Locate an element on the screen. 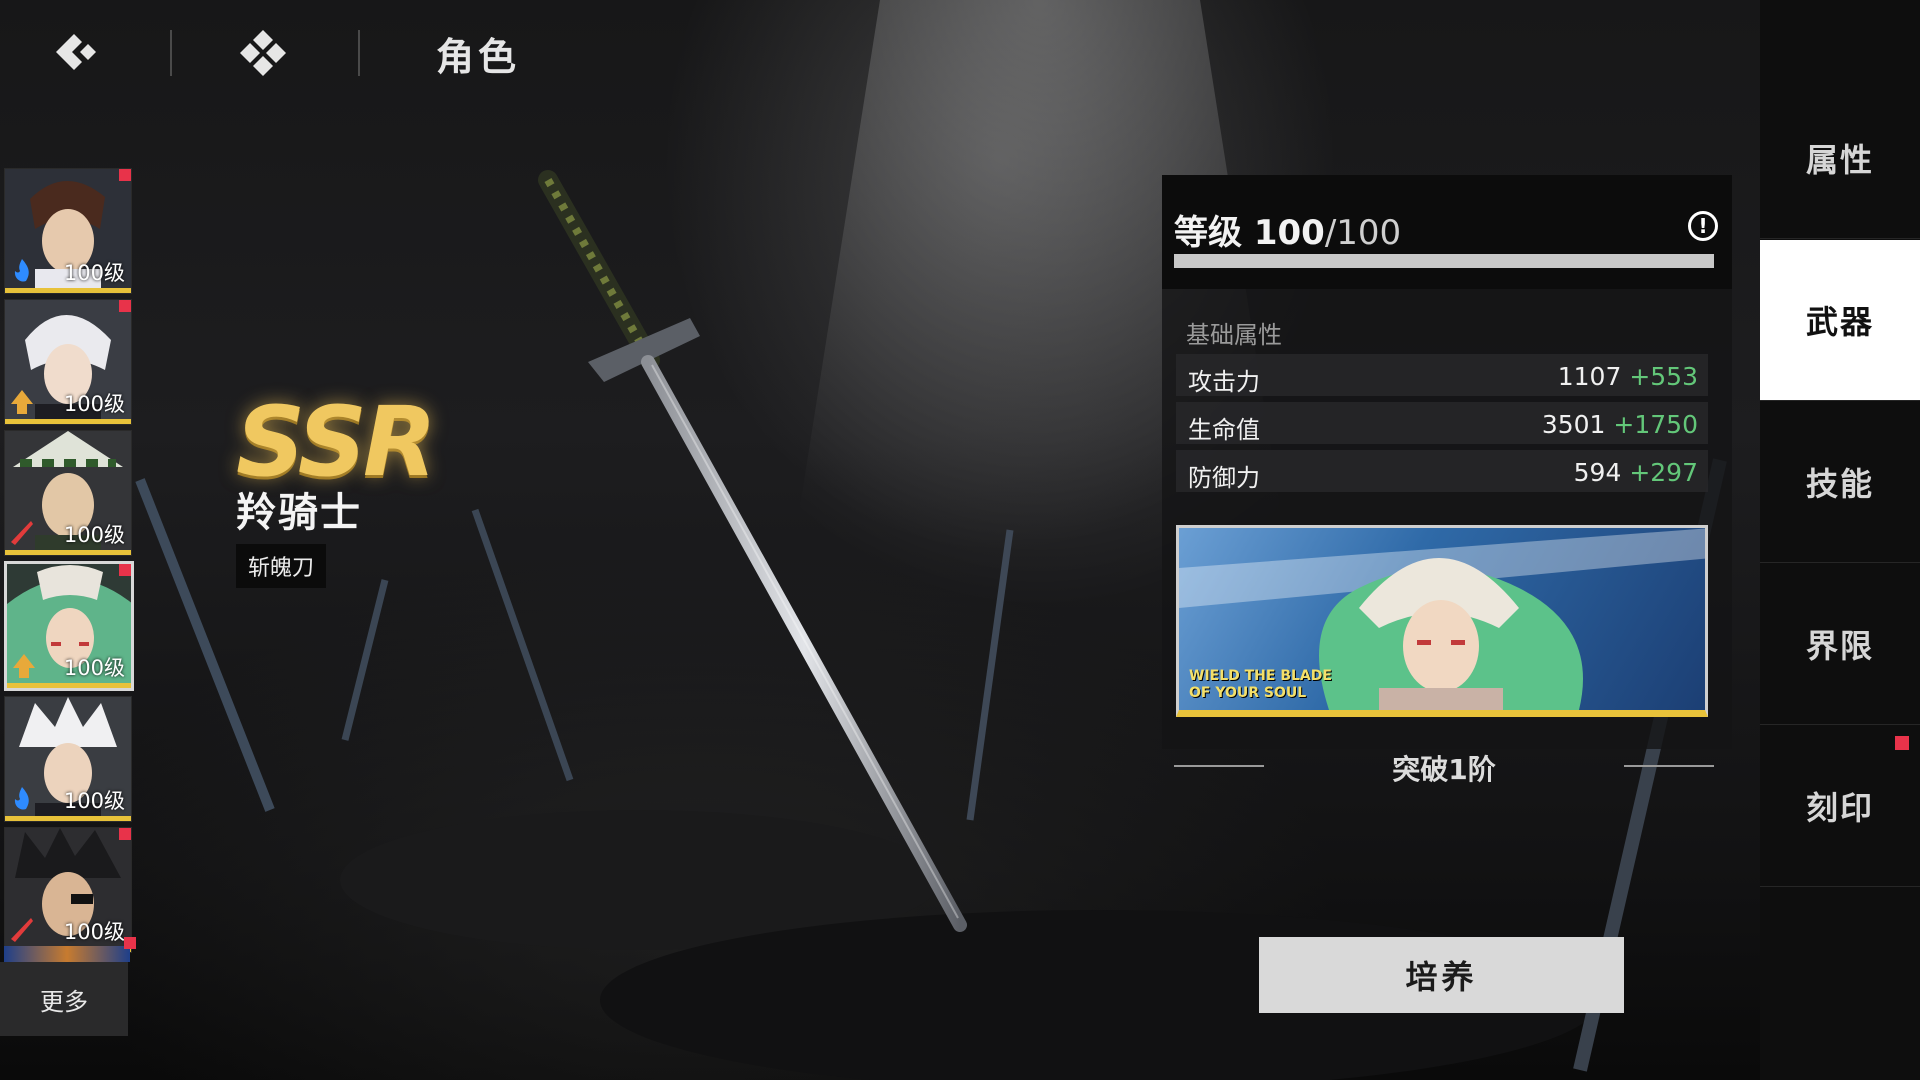  level-text: 等级 100/100 is located at coordinates (1287, 229).